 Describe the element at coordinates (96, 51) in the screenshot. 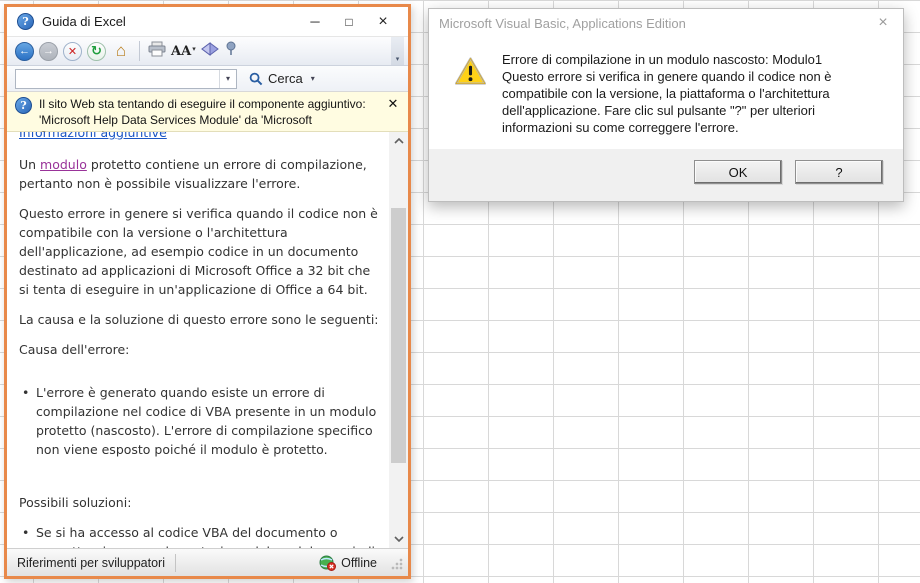

I see `refresh-icon: ↻` at that location.